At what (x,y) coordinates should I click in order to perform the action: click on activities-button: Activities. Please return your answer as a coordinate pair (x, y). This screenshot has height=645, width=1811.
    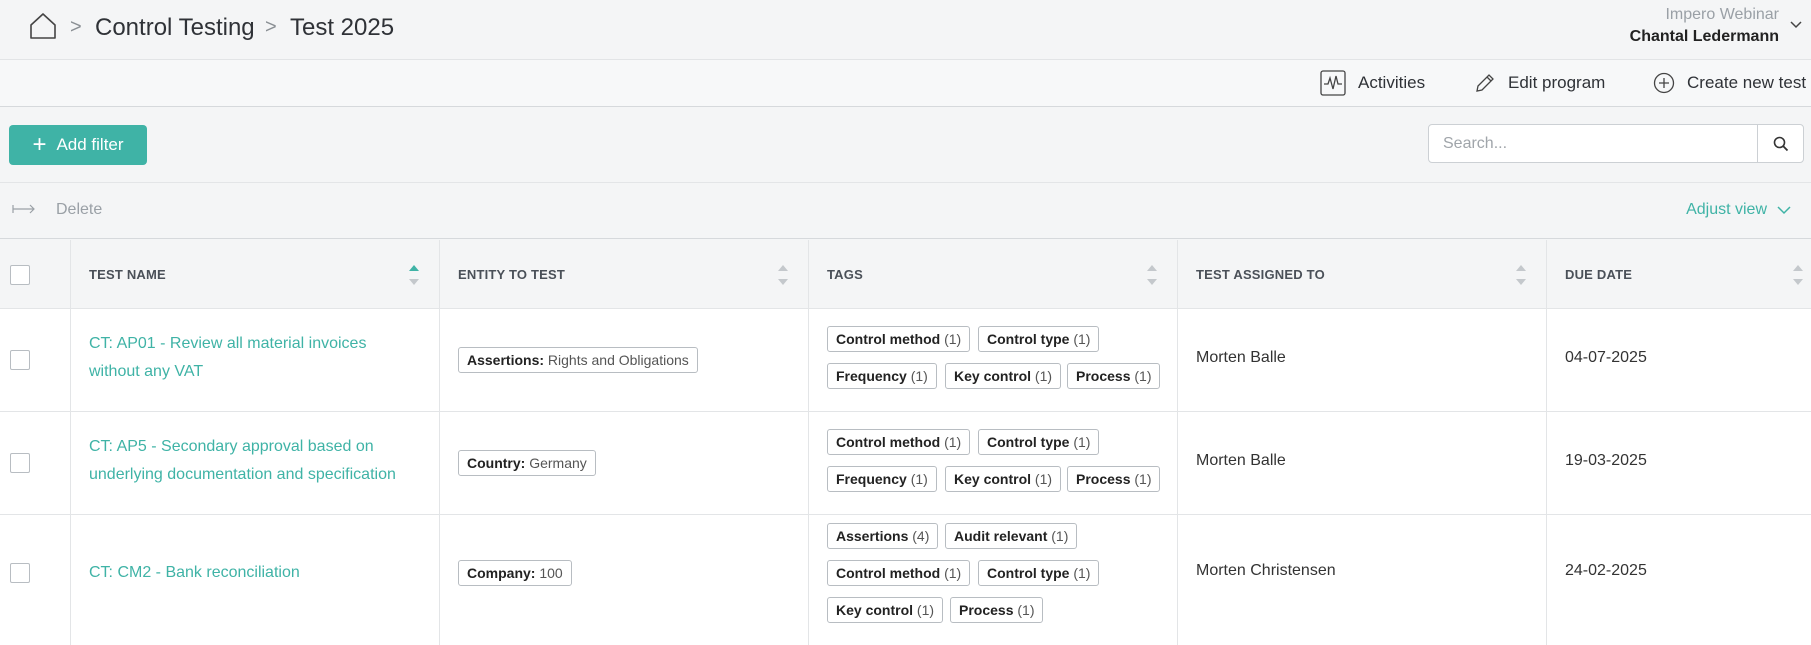
    Looking at the image, I should click on (1372, 83).